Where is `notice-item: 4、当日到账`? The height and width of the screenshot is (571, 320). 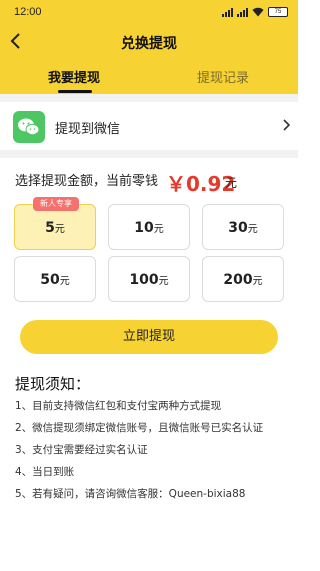
notice-item: 4、当日到账 is located at coordinates (45, 472).